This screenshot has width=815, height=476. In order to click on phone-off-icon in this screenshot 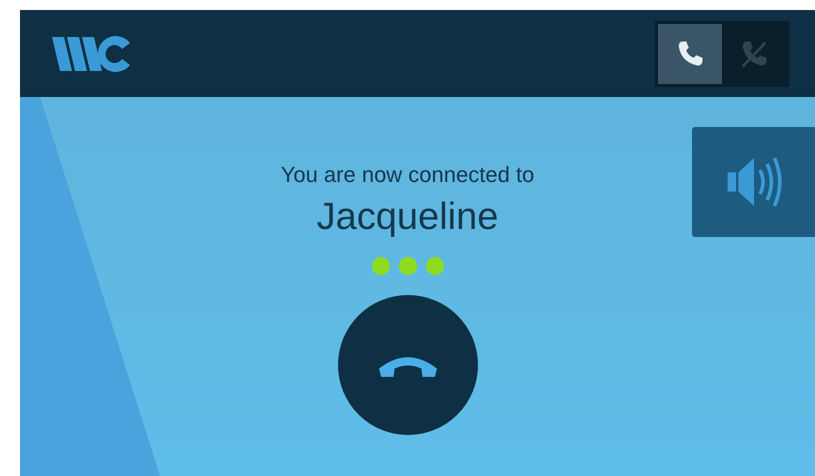, I will do `click(754, 53)`.